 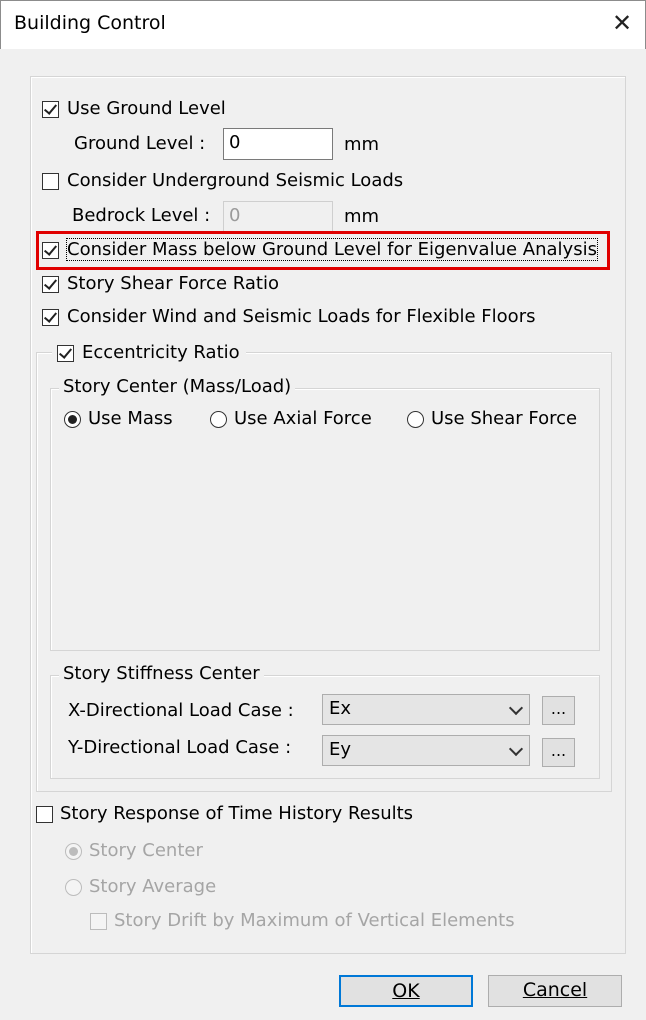 I want to click on use-axial-force-radio, so click(x=218, y=419).